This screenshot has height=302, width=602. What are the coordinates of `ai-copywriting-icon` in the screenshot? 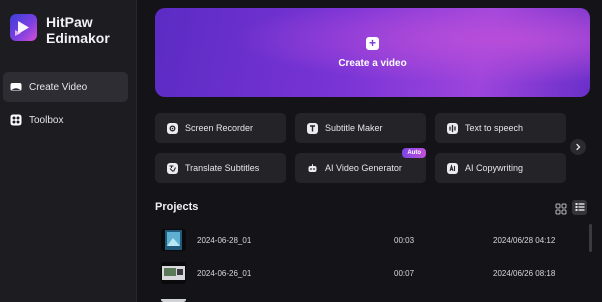 It's located at (452, 168).